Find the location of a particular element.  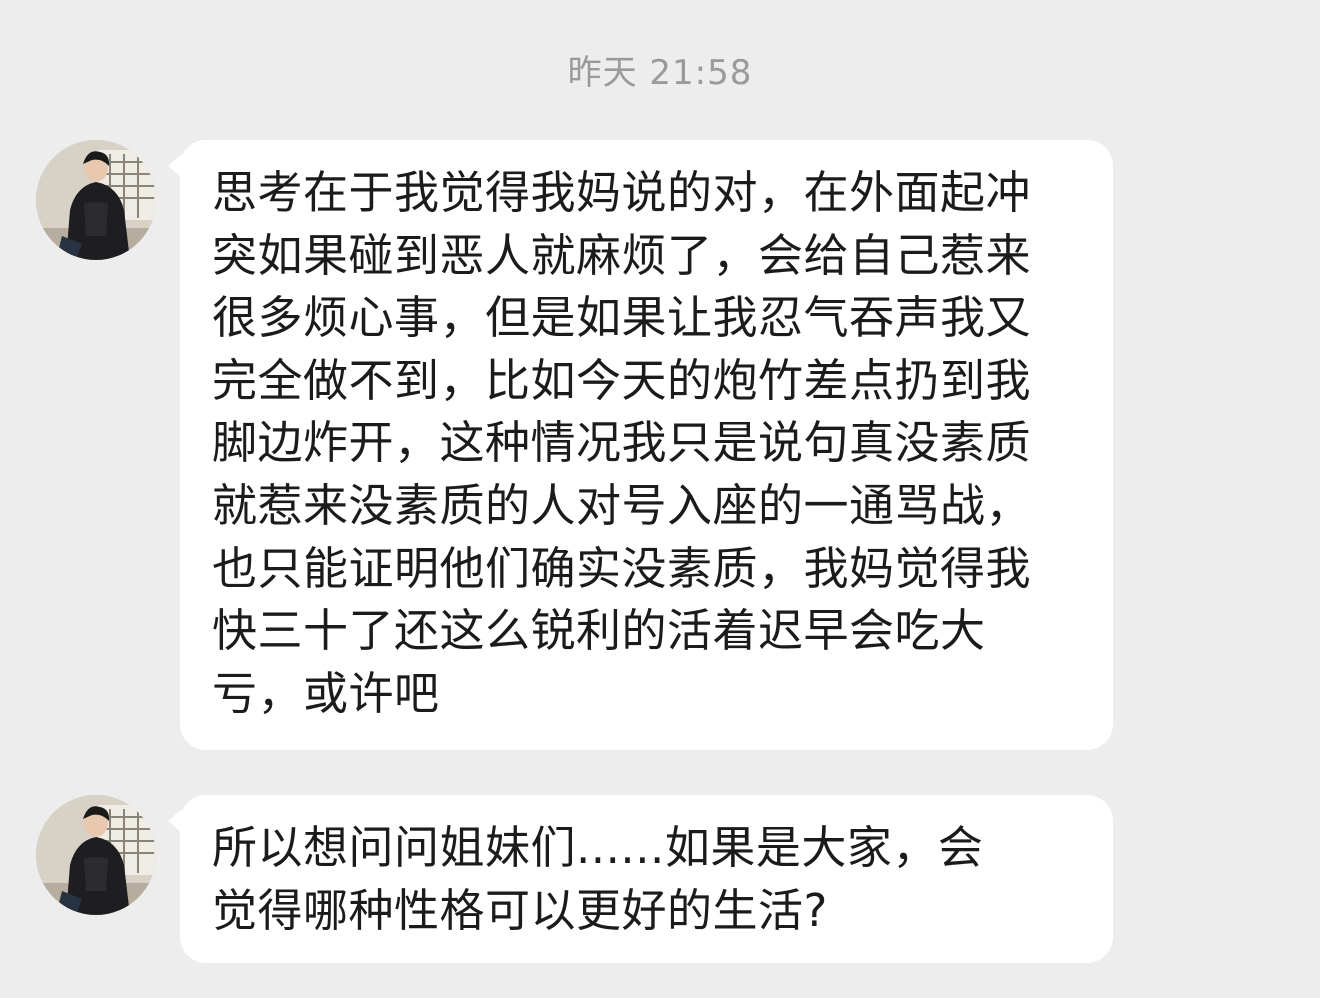

message-bubble: 所以想问问姐妹们......如果是大家，会觉得哪种性格可以更好的生活? is located at coordinates (646, 879).